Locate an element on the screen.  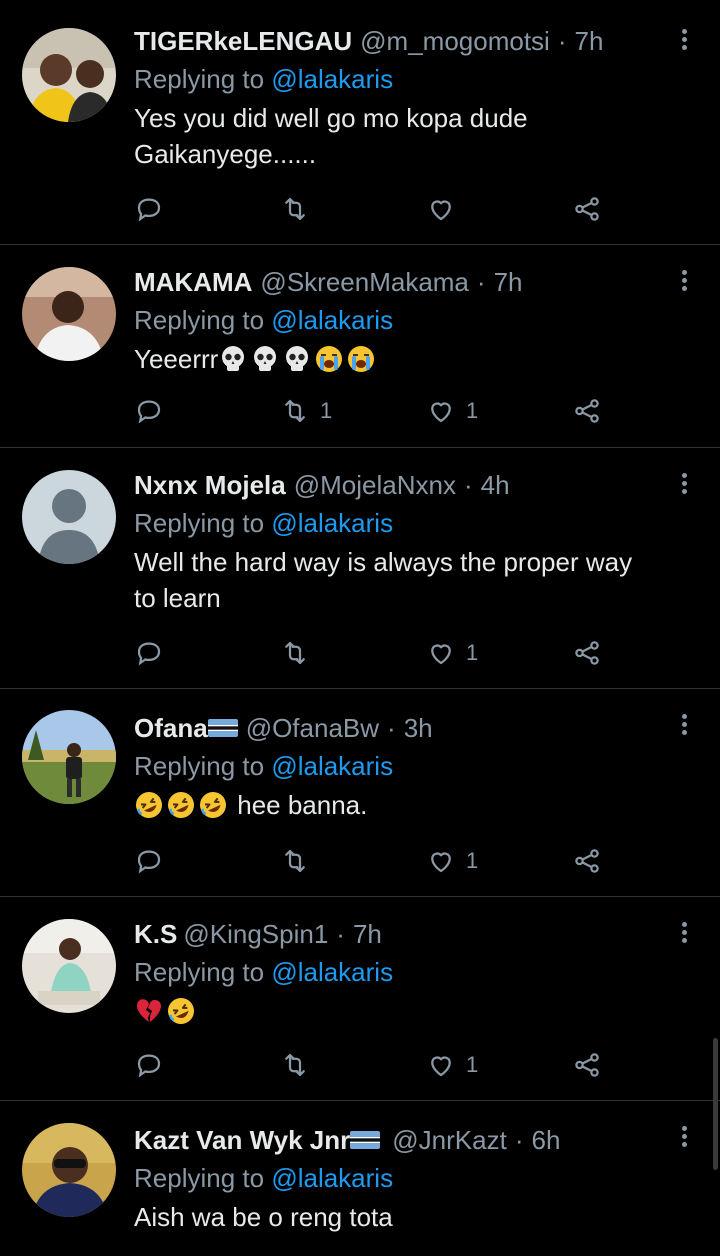
tweet-header: Kazt Van Wyk Jnr @JnrKazt · 6h is located at coordinates (402, 1140).